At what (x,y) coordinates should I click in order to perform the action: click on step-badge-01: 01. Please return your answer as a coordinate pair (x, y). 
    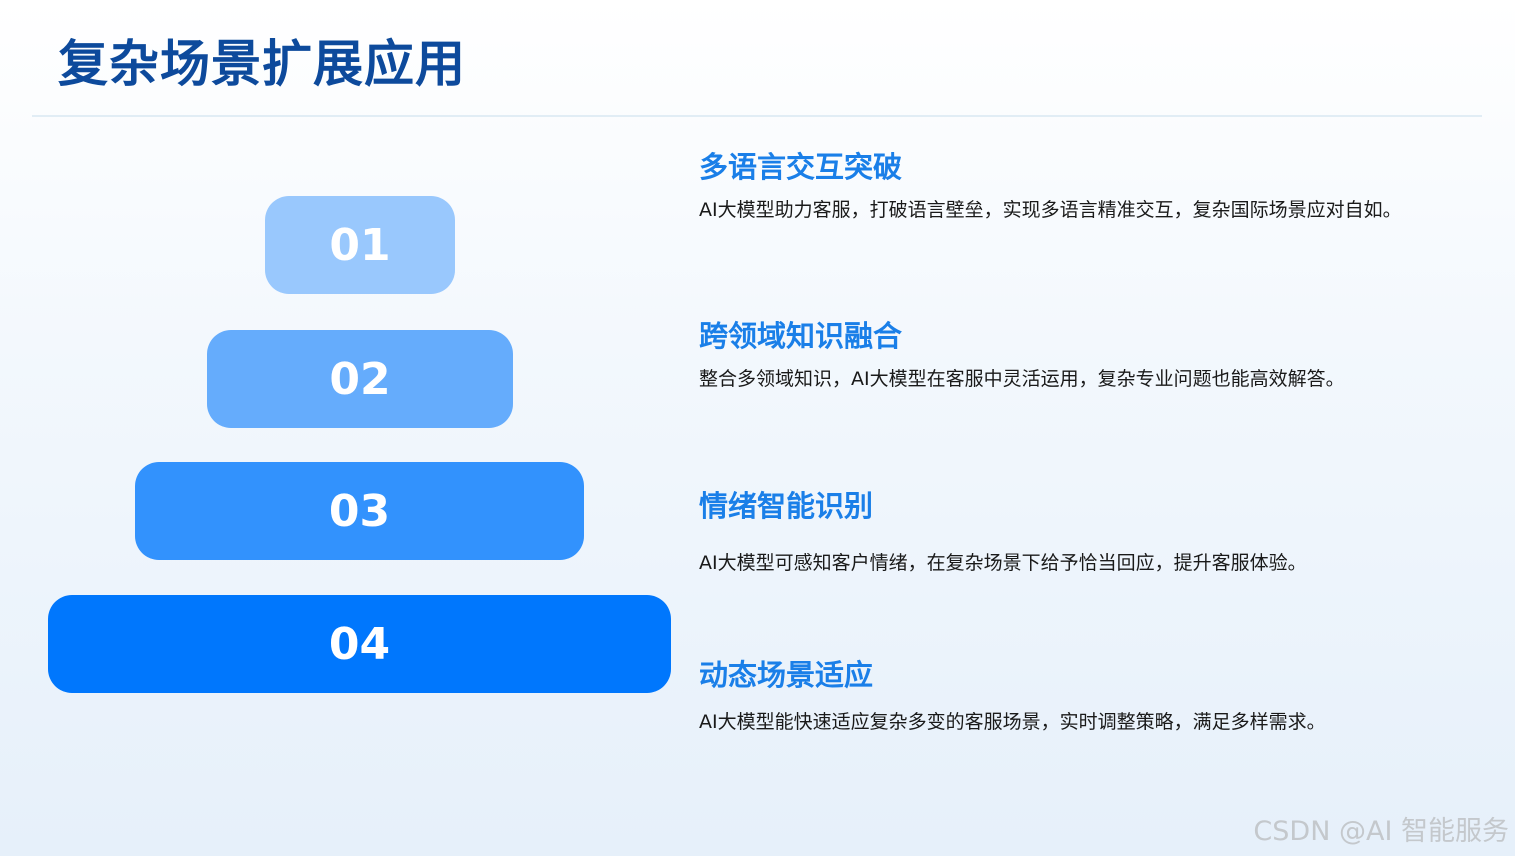
    Looking at the image, I should click on (360, 245).